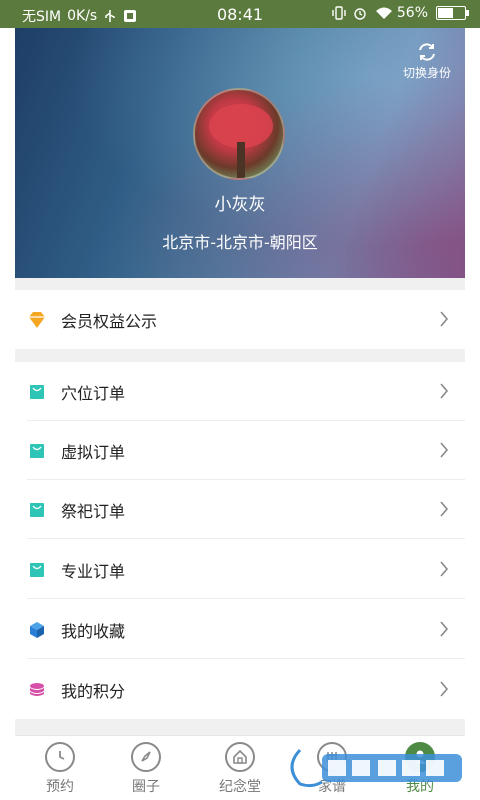 The image size is (480, 800). What do you see at coordinates (240, 757) in the screenshot?
I see `home-icon` at bounding box center [240, 757].